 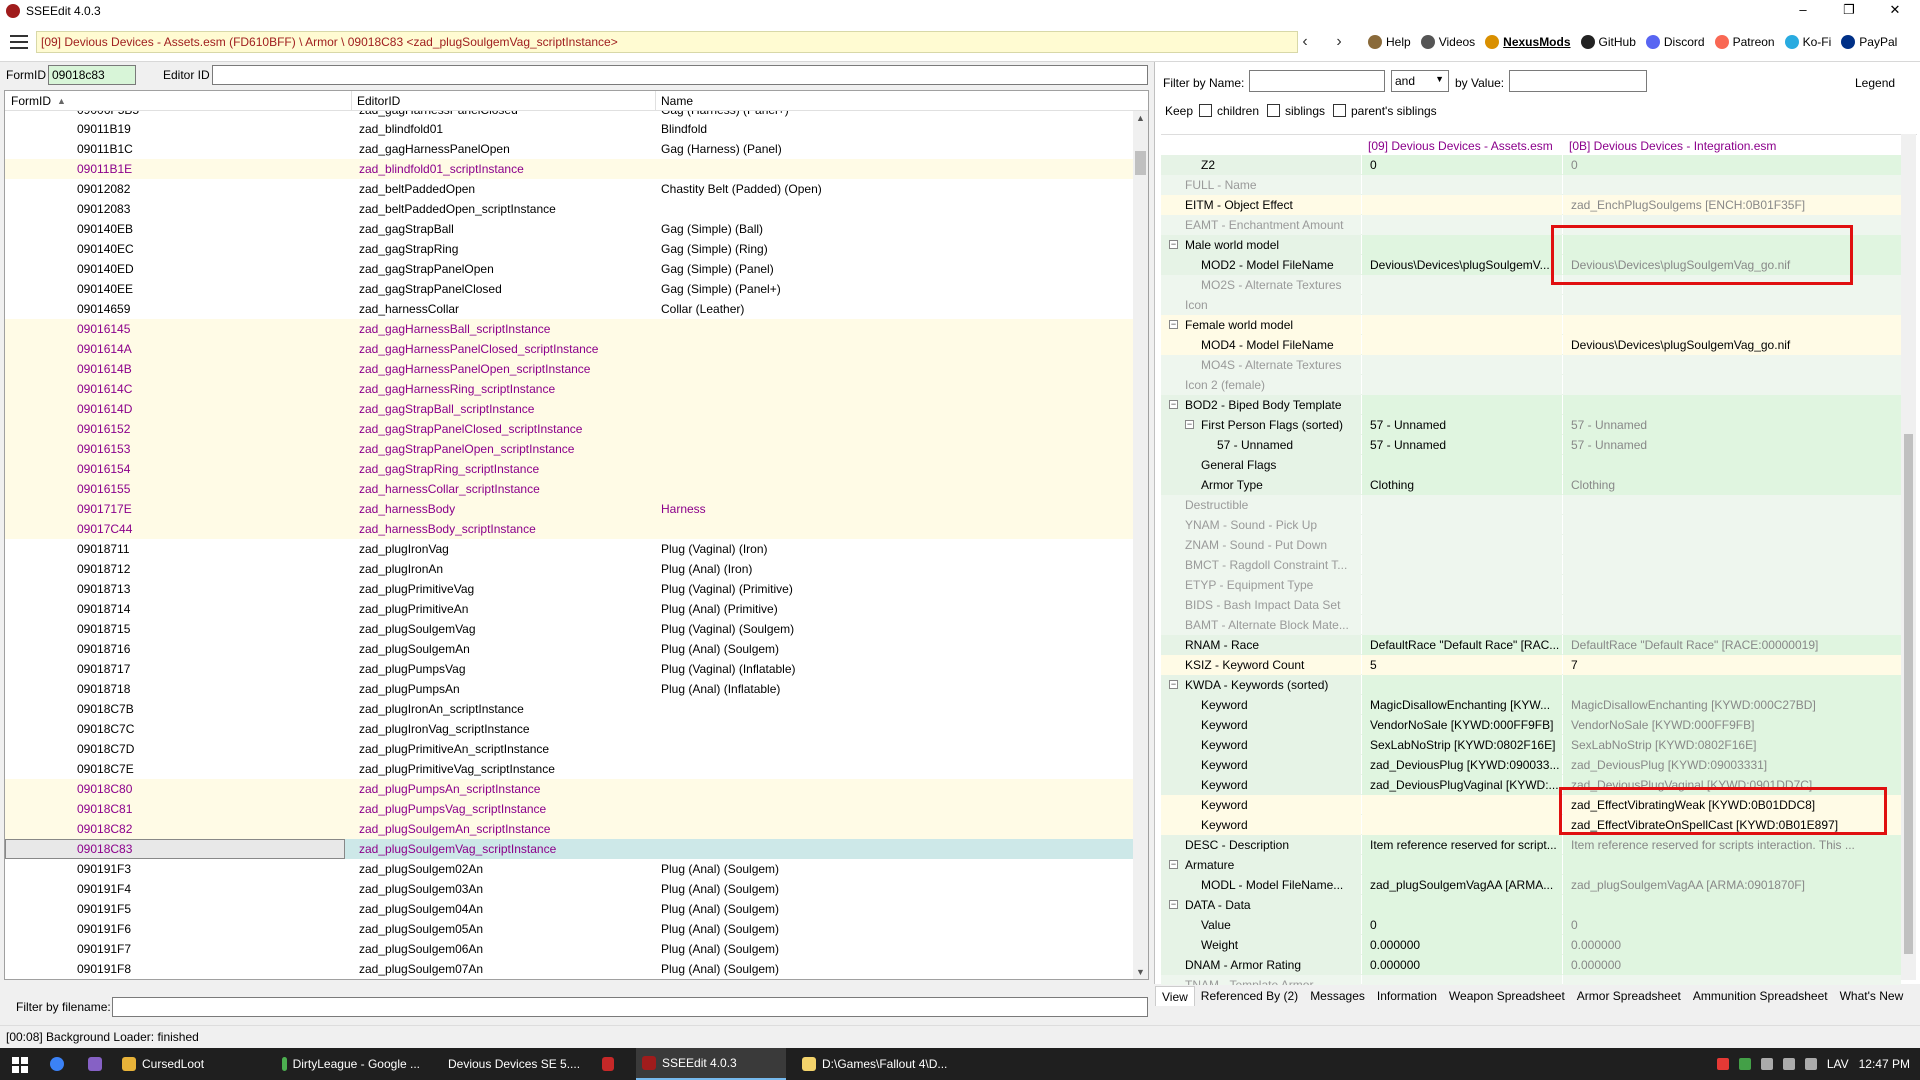 What do you see at coordinates (569, 169) in the screenshot?
I see `table-row: 09011B1E zad_blindfold01_scriptInstance` at bounding box center [569, 169].